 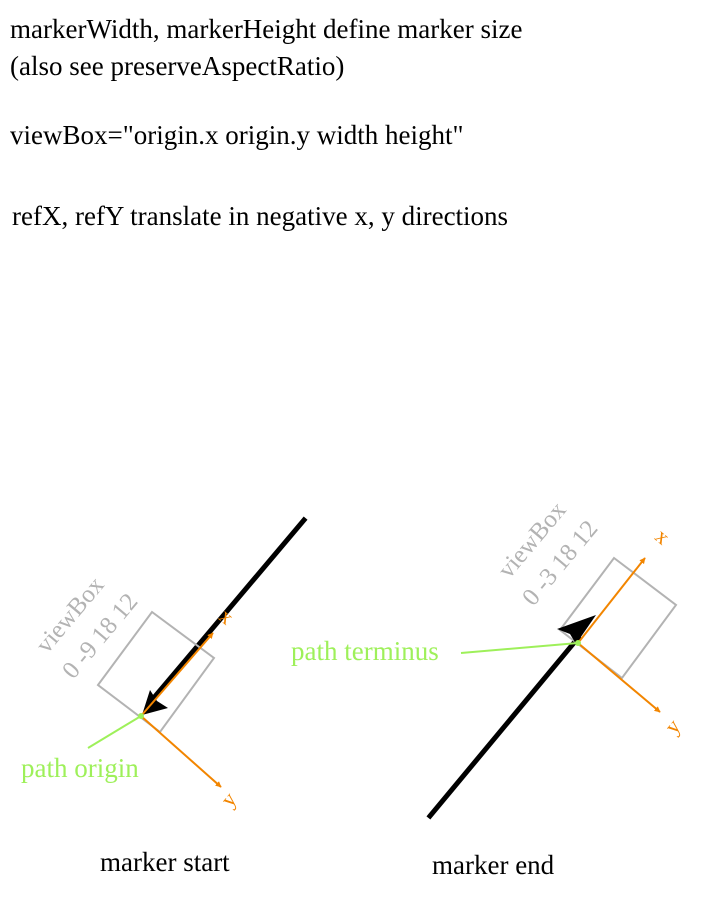 What do you see at coordinates (227, 616) in the screenshot?
I see `marker-start-x-label: x` at bounding box center [227, 616].